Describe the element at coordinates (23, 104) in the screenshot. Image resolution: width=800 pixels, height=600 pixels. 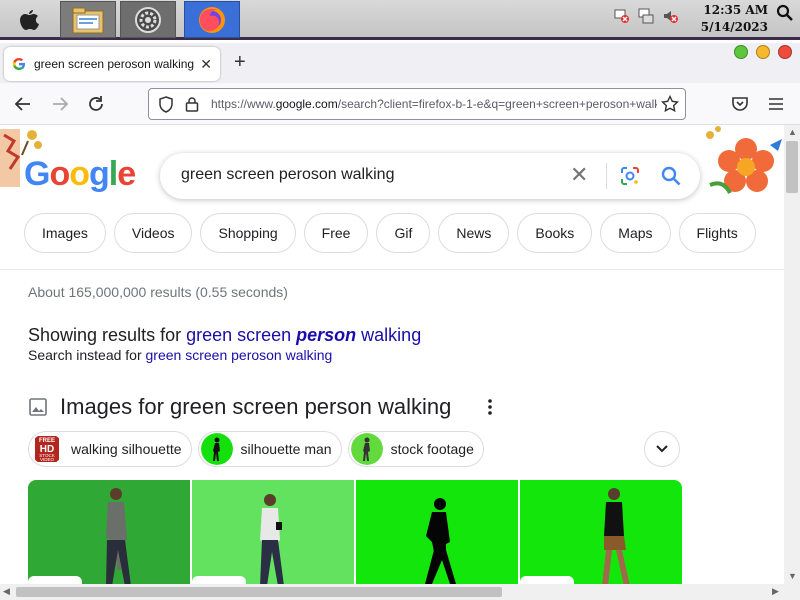
I see `back-arrow-icon` at that location.